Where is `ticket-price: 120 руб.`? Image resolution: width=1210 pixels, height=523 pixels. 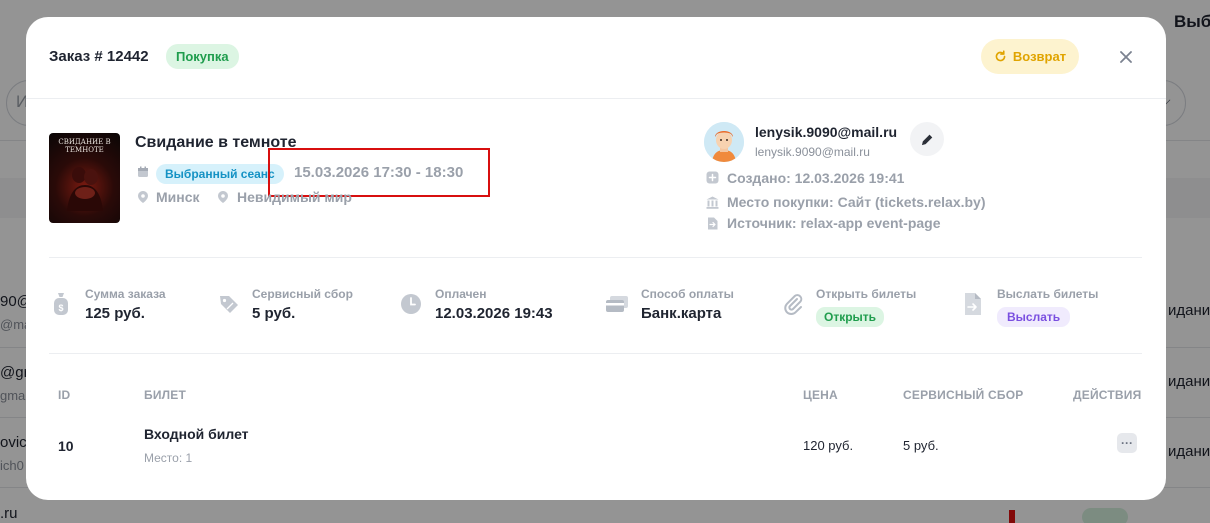
ticket-price: 120 руб. is located at coordinates (828, 445).